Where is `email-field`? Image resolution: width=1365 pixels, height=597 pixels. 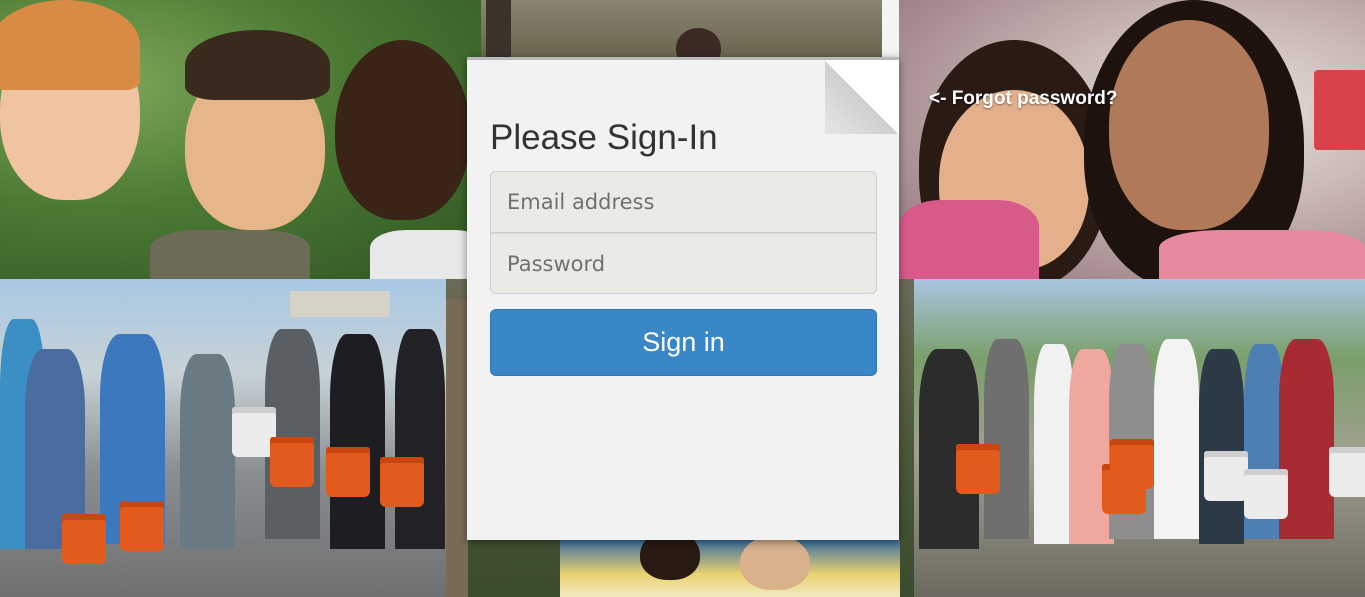 email-field is located at coordinates (683, 202).